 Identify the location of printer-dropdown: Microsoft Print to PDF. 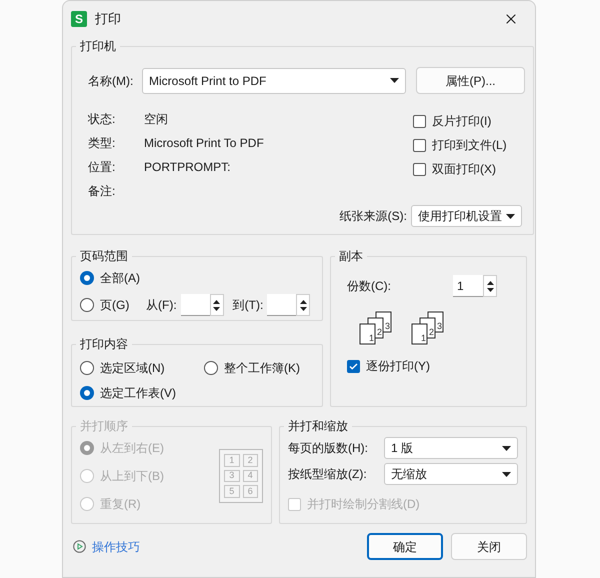
(274, 81).